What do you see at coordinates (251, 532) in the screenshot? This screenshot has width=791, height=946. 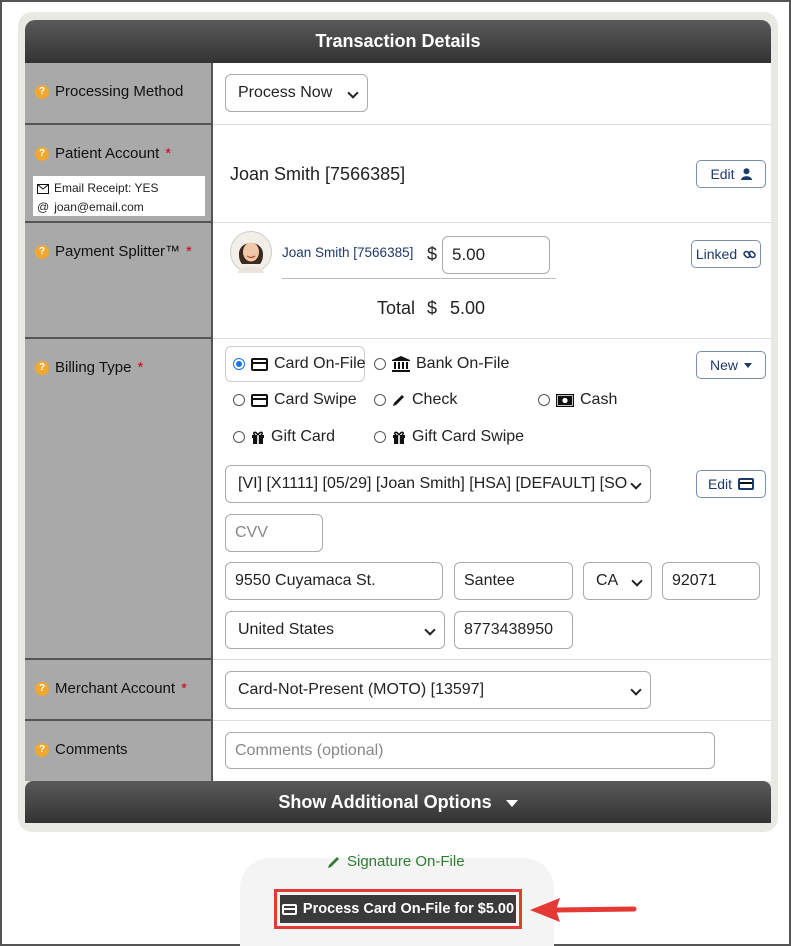 I see `cvv-placeholder: CVV` at bounding box center [251, 532].